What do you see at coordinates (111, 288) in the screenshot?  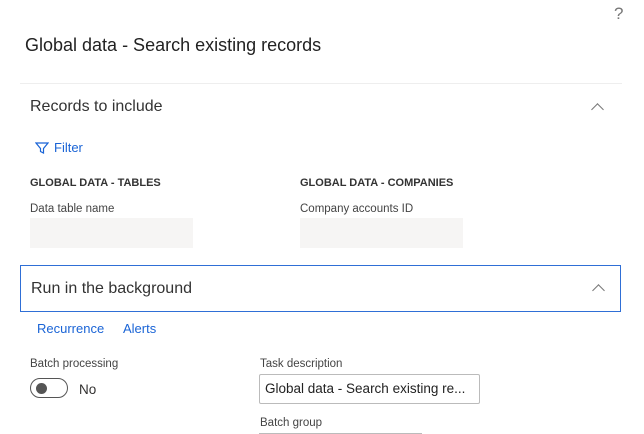 I see `background-section-title: Run in the background` at bounding box center [111, 288].